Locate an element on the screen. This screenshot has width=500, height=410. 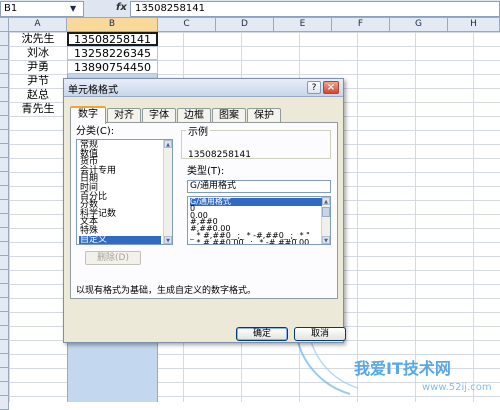
format-item: _ * #,##0.00_ ;_ * -#,##0.00_ is located at coordinates (256, 241).